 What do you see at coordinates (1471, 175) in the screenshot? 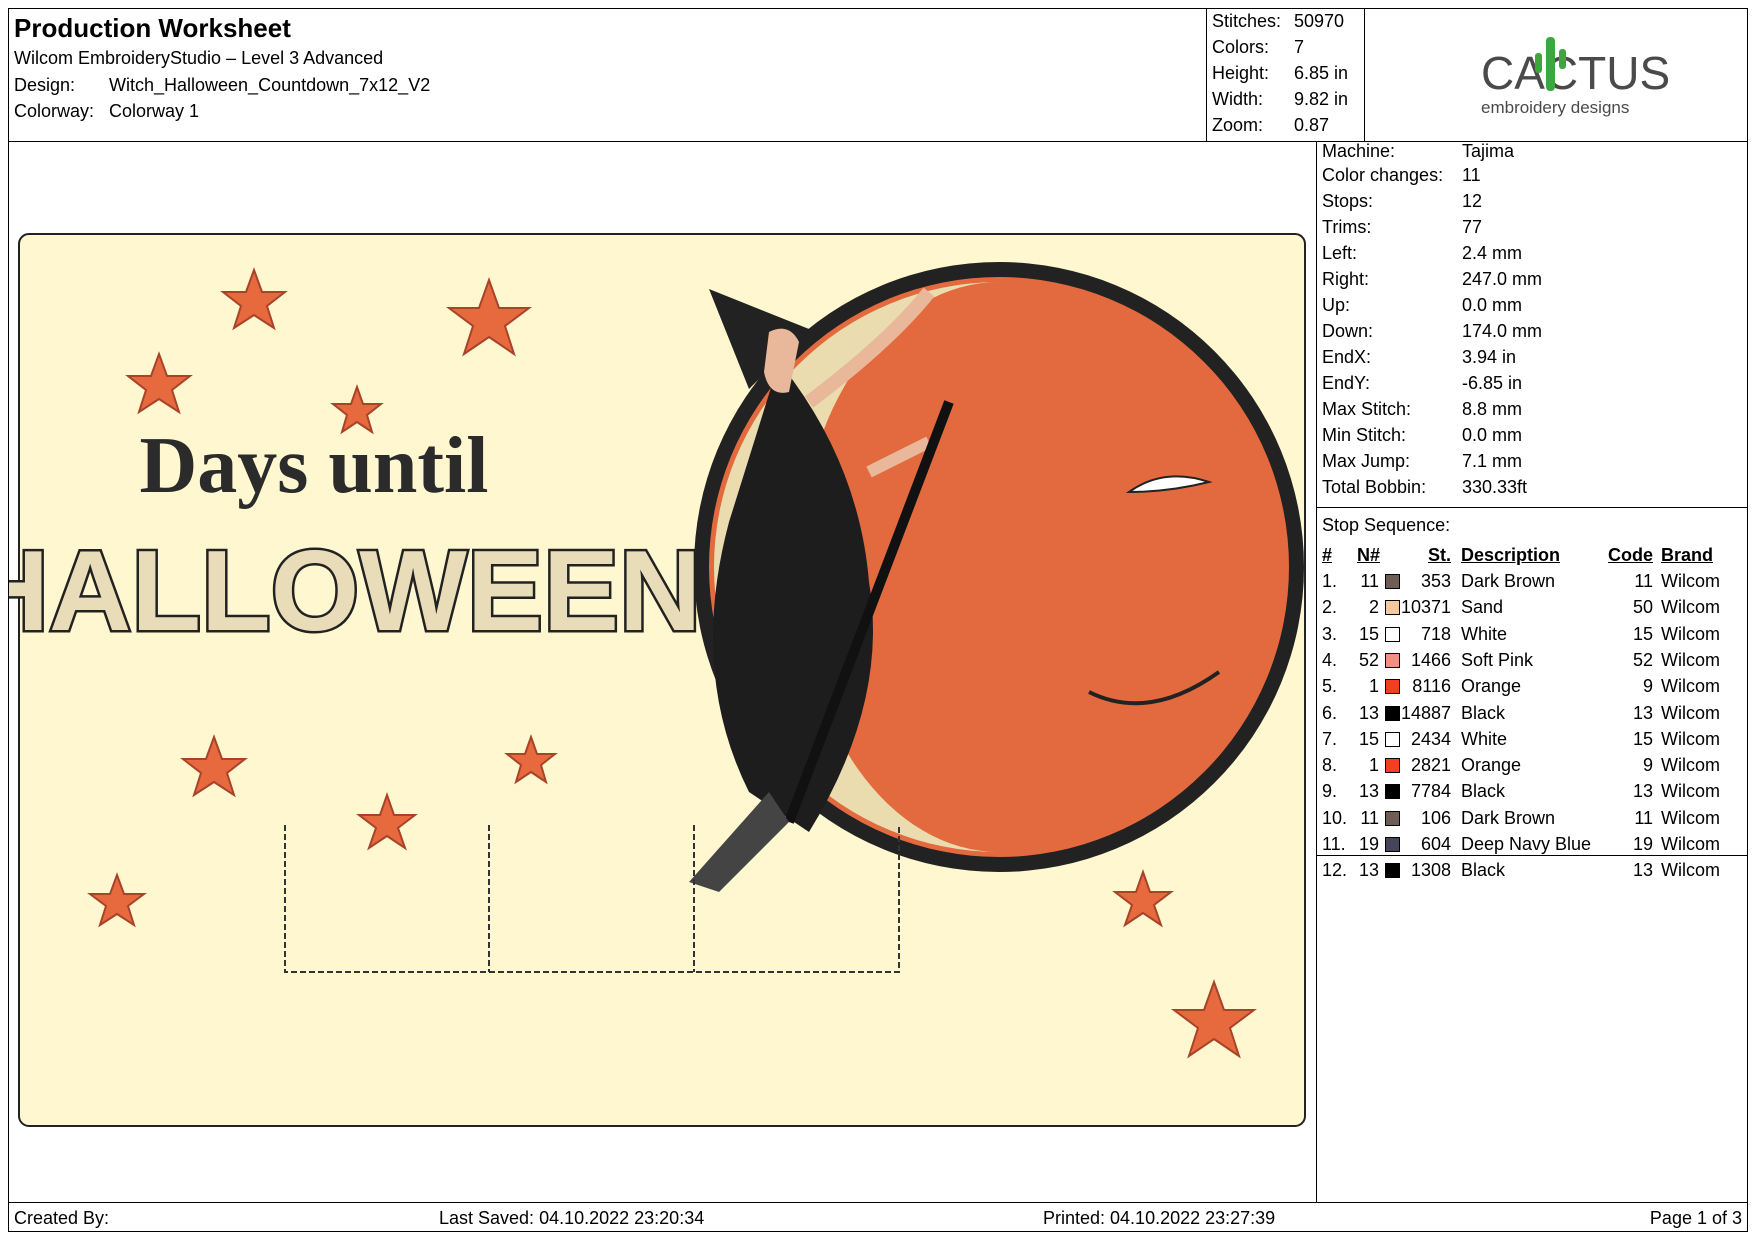
I see `info-value: 11` at bounding box center [1471, 175].